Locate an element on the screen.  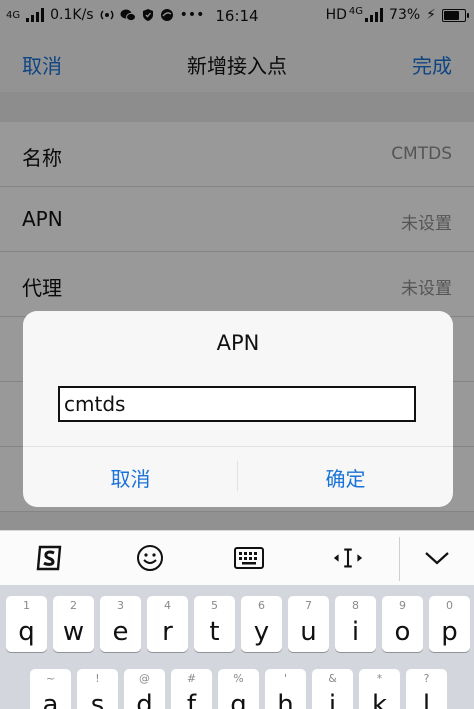
key-q: 1q is located at coordinates (26, 624).